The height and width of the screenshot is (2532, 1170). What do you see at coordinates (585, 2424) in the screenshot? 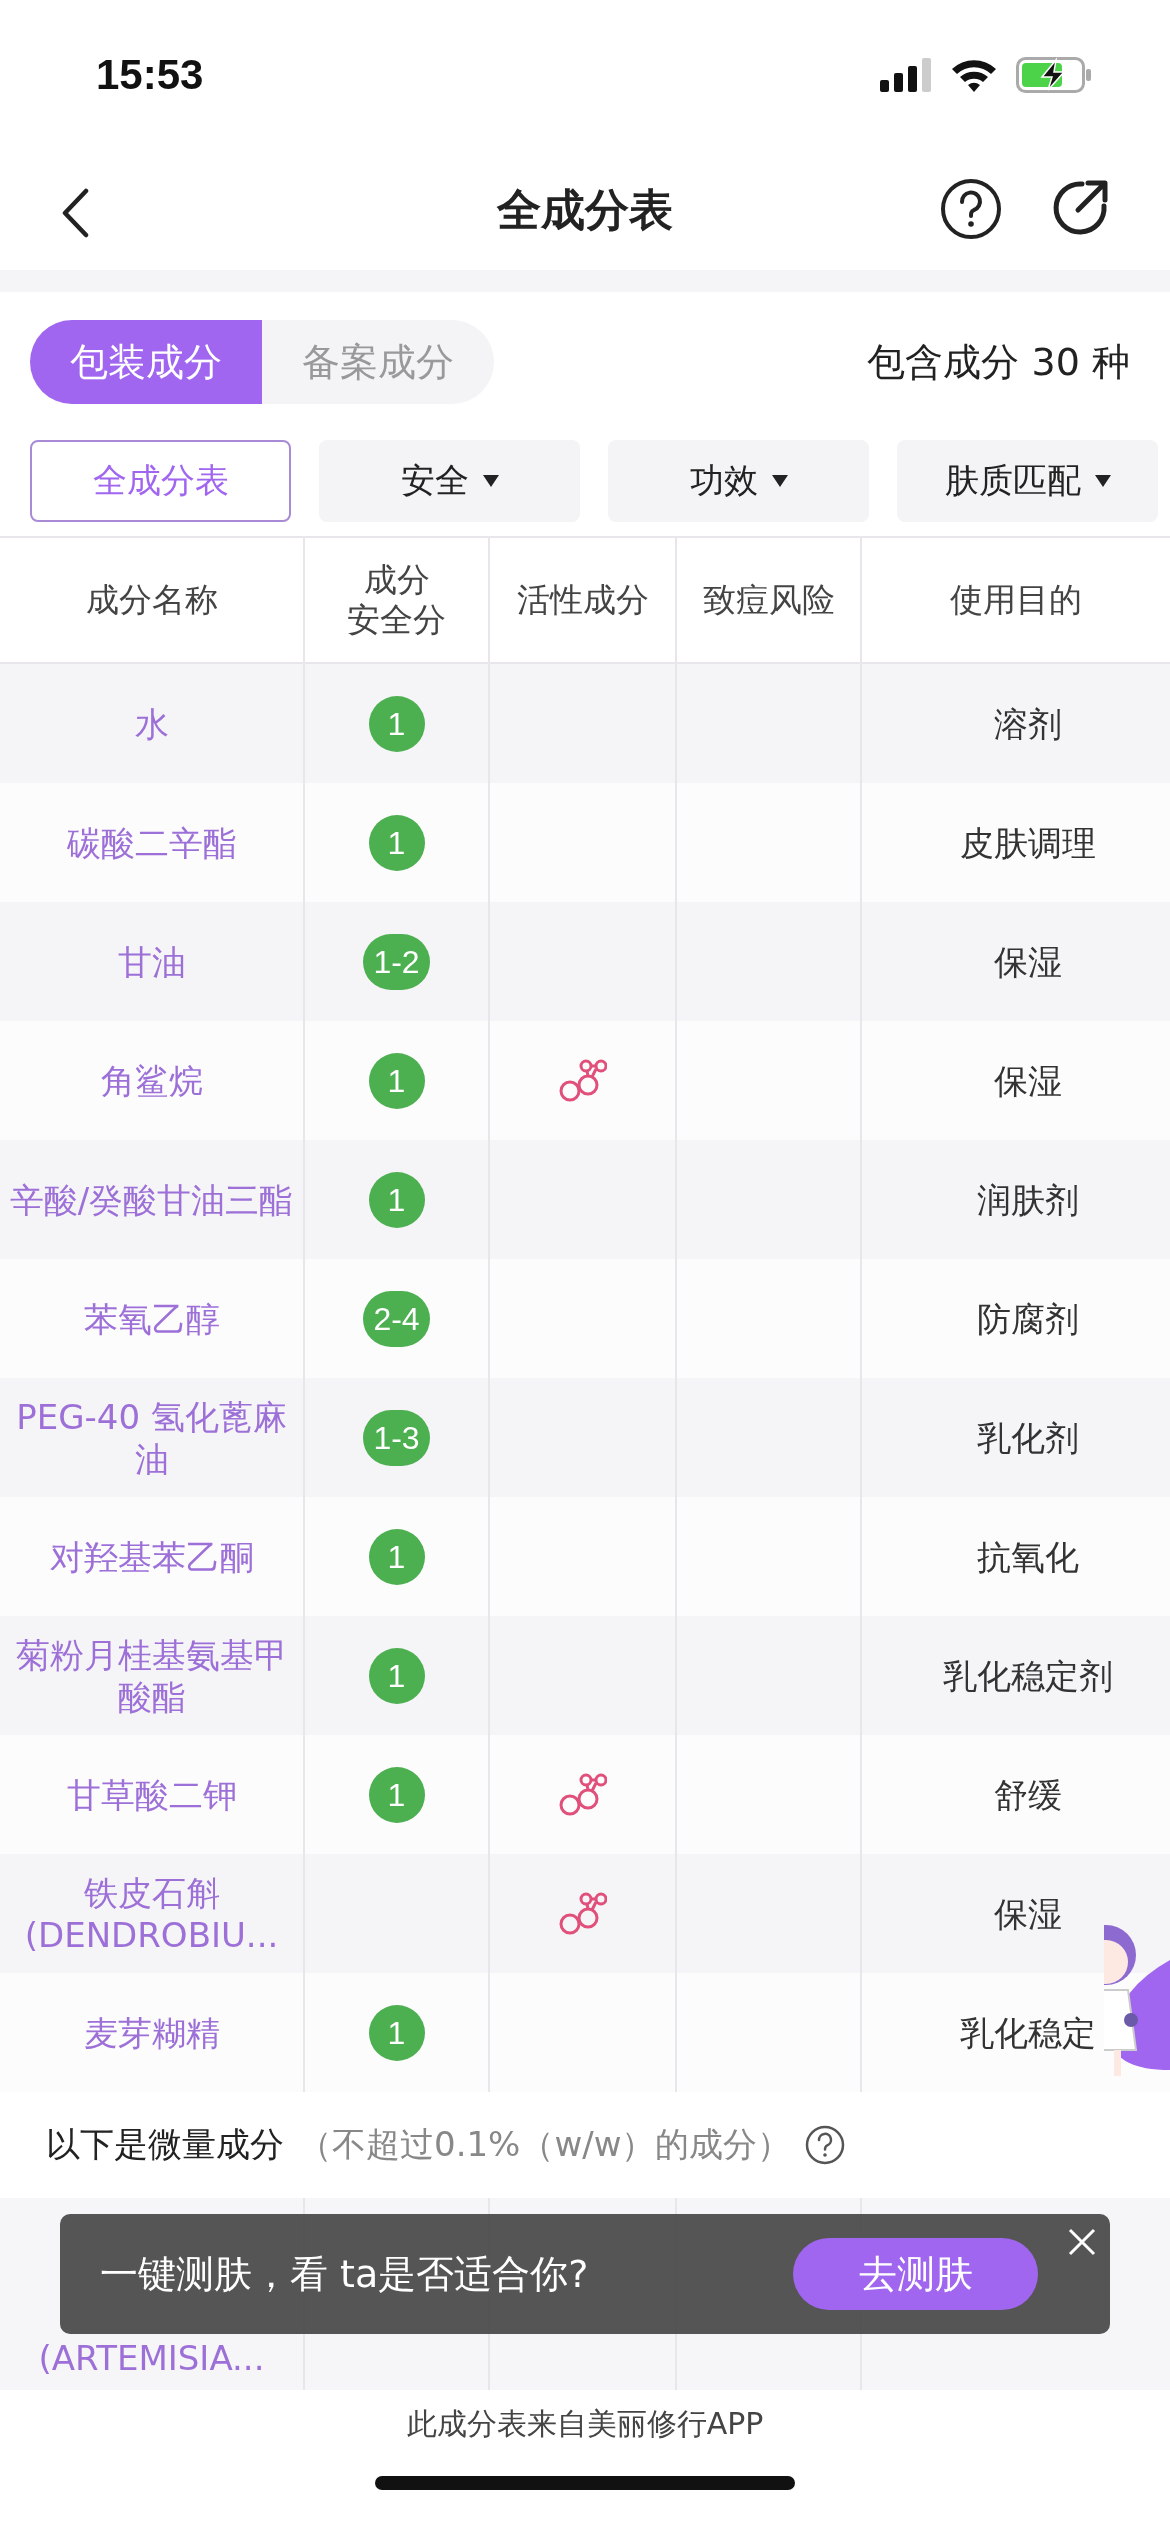
I see `source-note: 此成分表来自美丽修行APP` at bounding box center [585, 2424].